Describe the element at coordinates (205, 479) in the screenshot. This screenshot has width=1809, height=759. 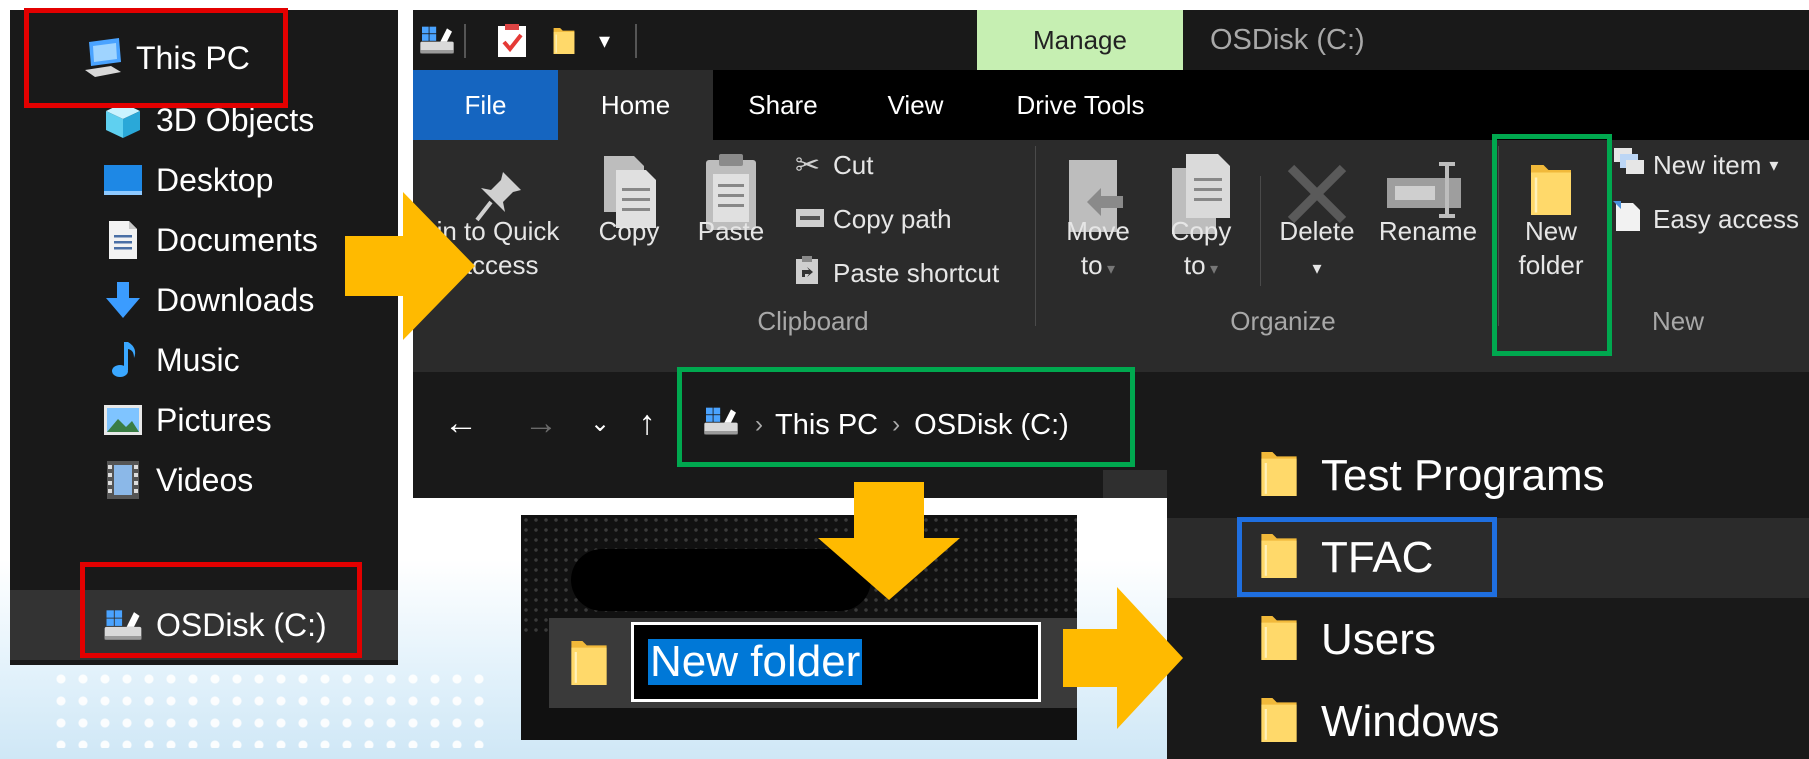
I see `nav-item-label: Videos` at that location.